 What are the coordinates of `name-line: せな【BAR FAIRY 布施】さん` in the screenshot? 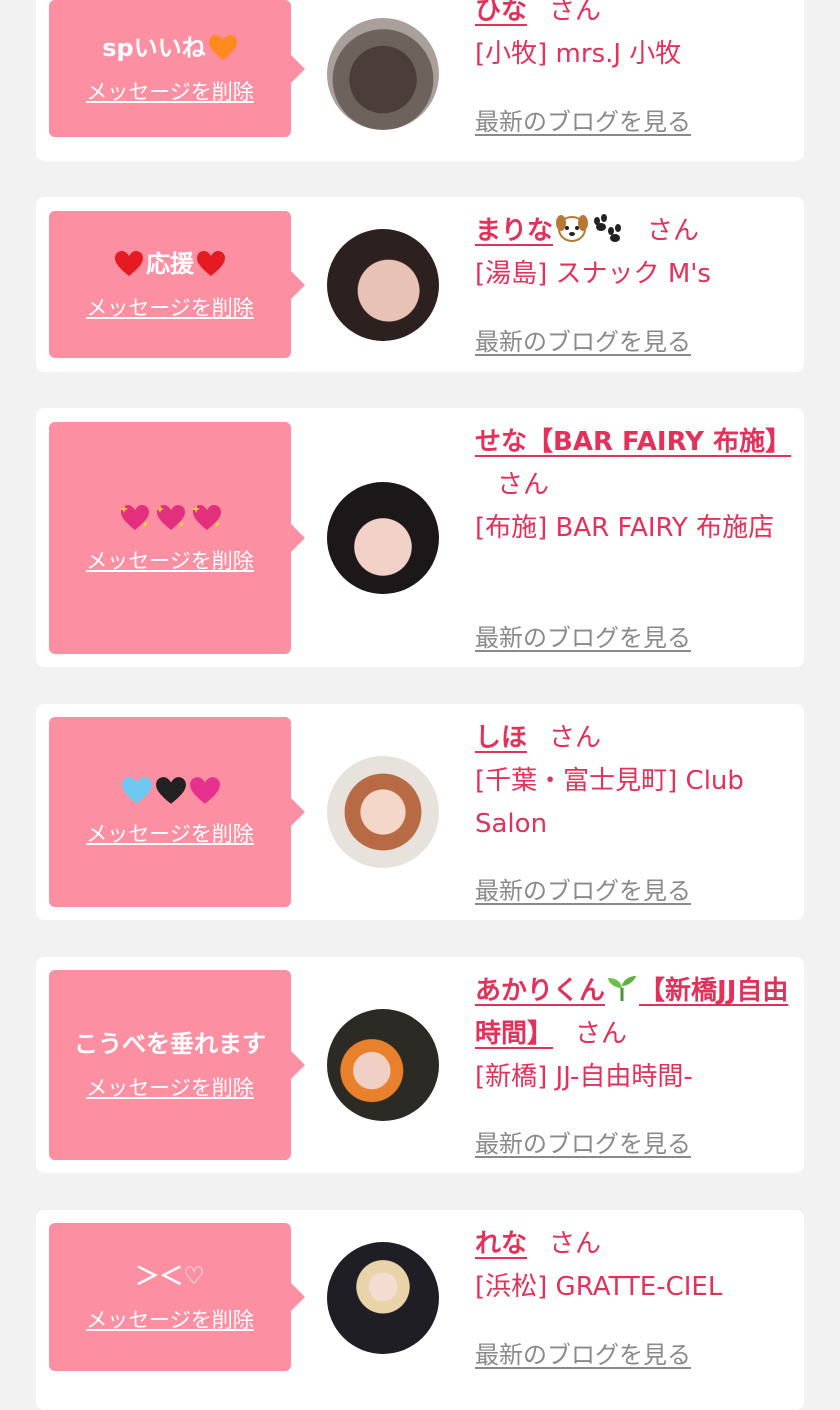 It's located at (633, 463).